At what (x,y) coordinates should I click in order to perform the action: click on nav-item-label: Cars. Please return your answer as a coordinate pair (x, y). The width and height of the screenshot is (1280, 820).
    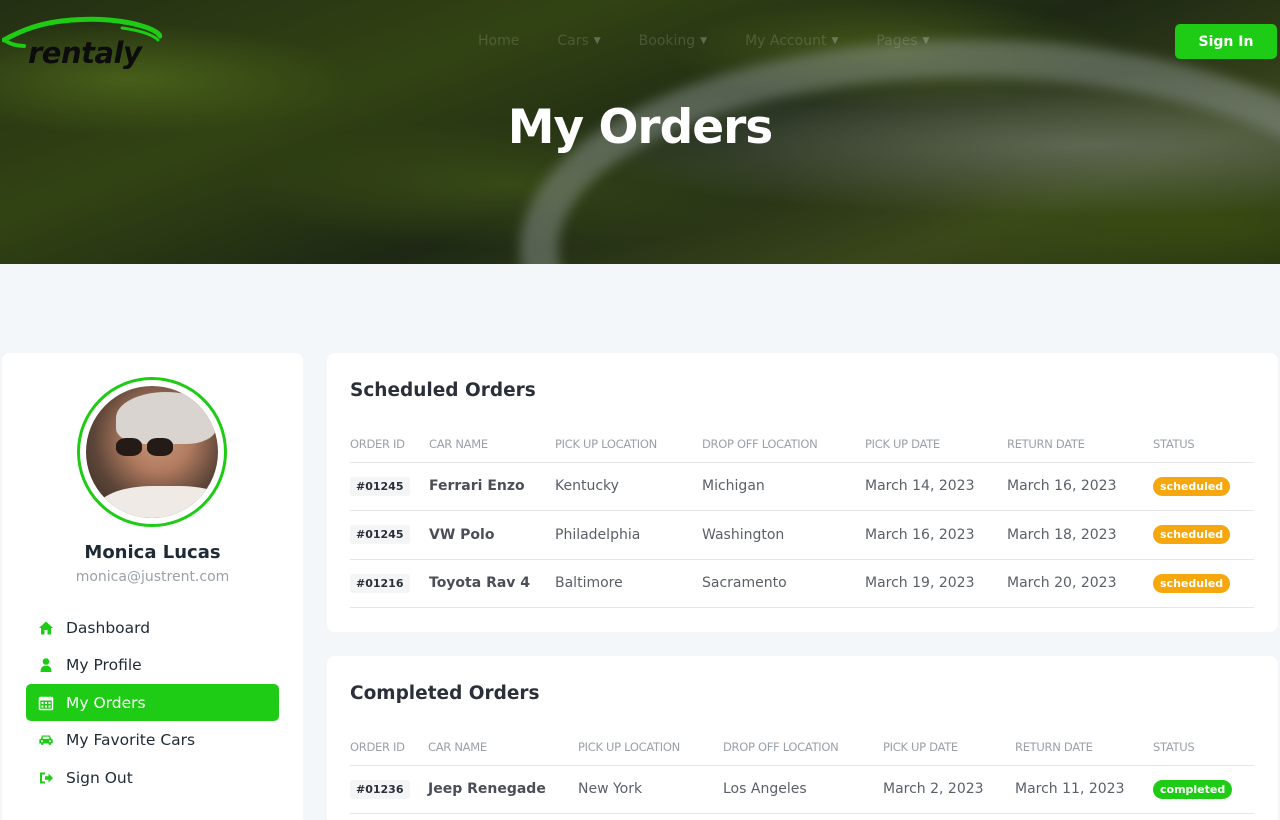
    Looking at the image, I should click on (573, 41).